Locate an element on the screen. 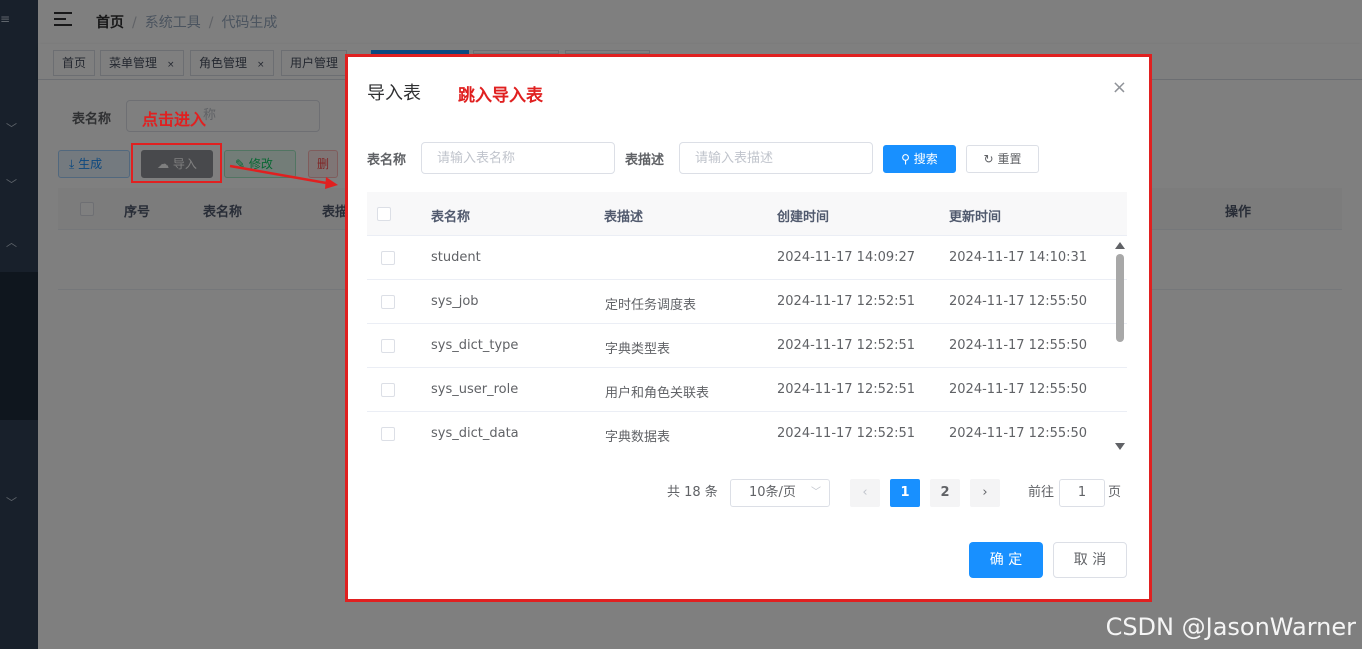 The image size is (1362, 649). cell-table-desc: 定时任务调度表 is located at coordinates (651, 305).